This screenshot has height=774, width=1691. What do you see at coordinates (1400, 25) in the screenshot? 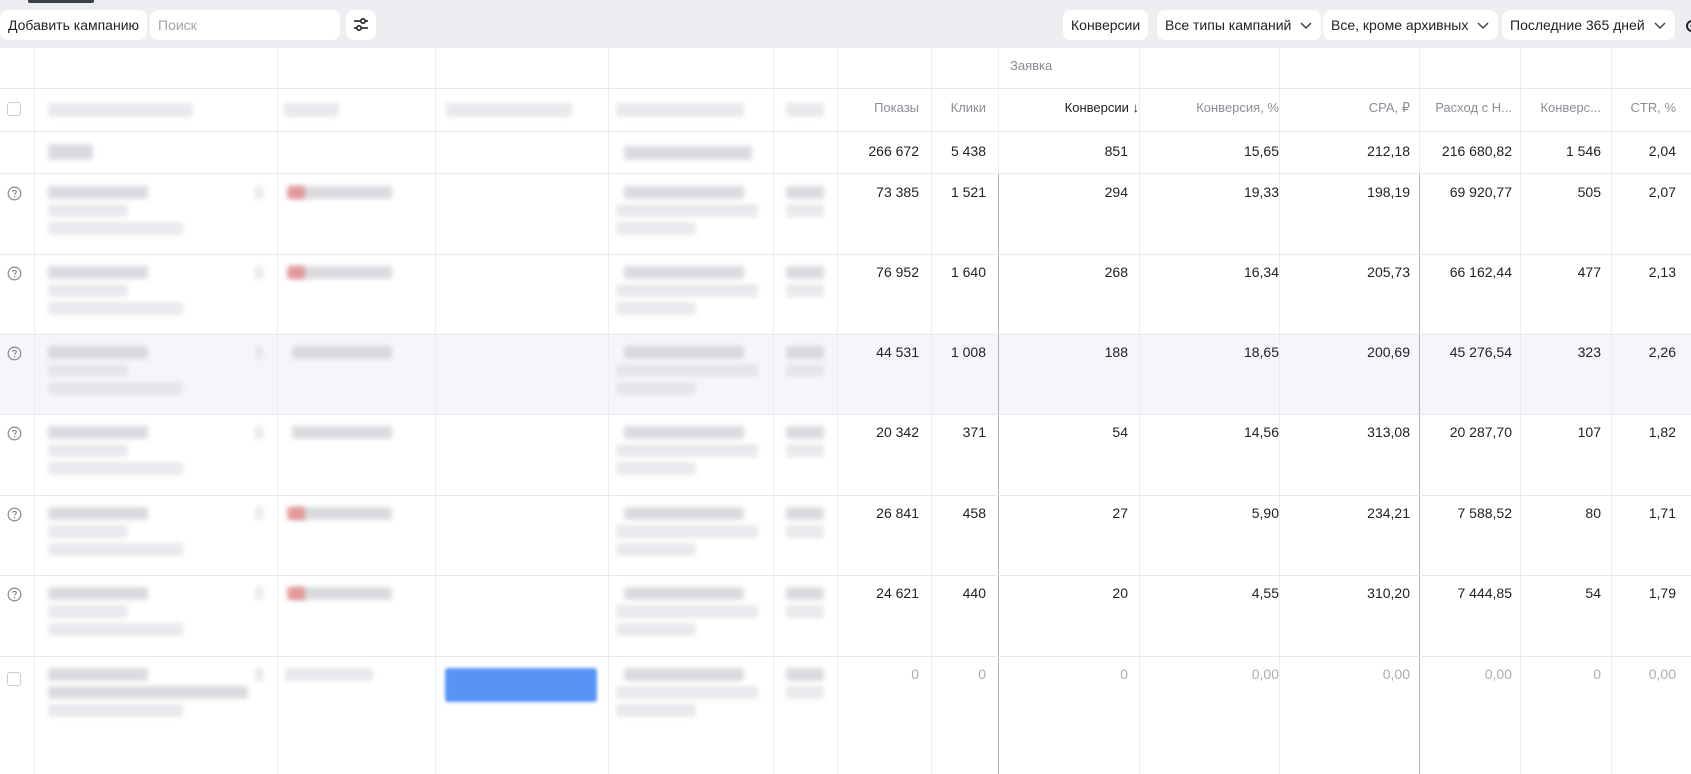
I see `status-filter-value: Все, кроме архивных` at bounding box center [1400, 25].